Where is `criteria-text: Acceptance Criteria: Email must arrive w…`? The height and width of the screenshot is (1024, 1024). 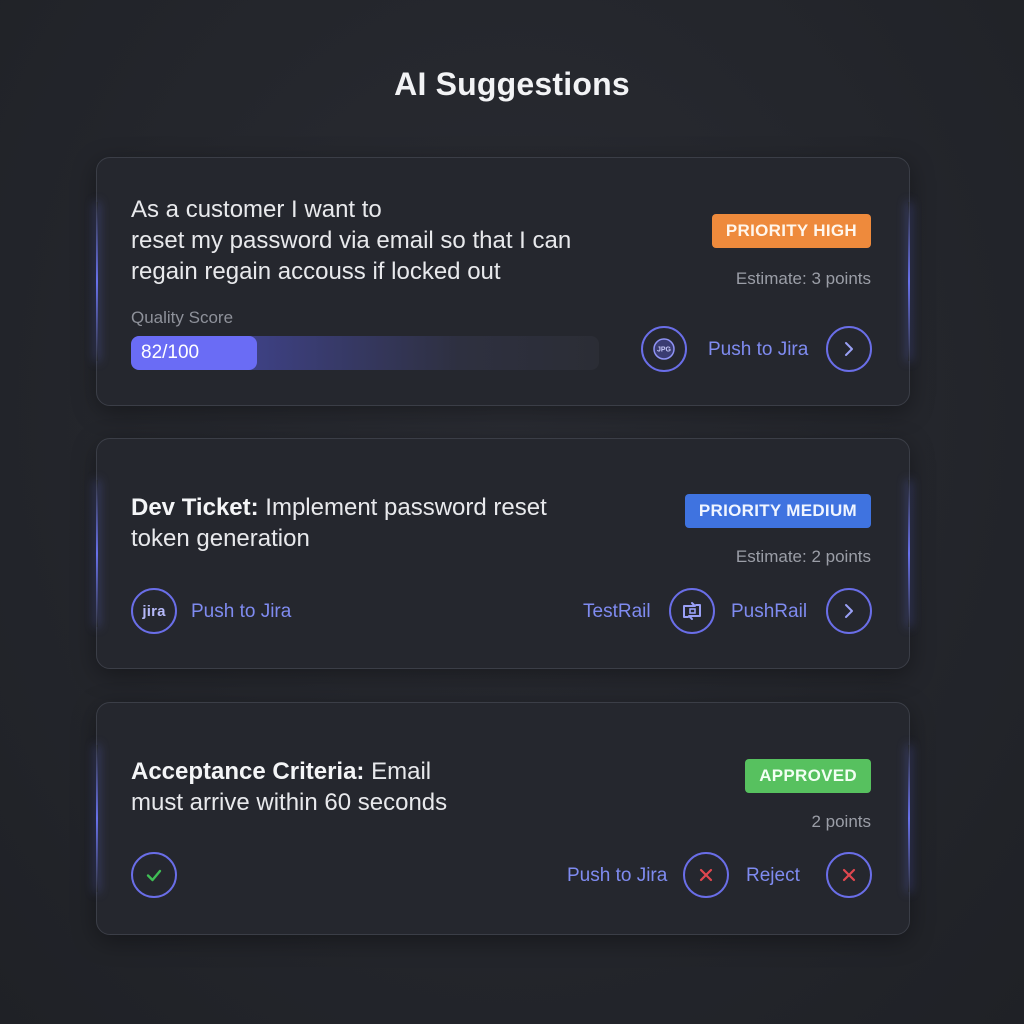
criteria-text: Acceptance Criteria: Email must arrive w… is located at coordinates (289, 787).